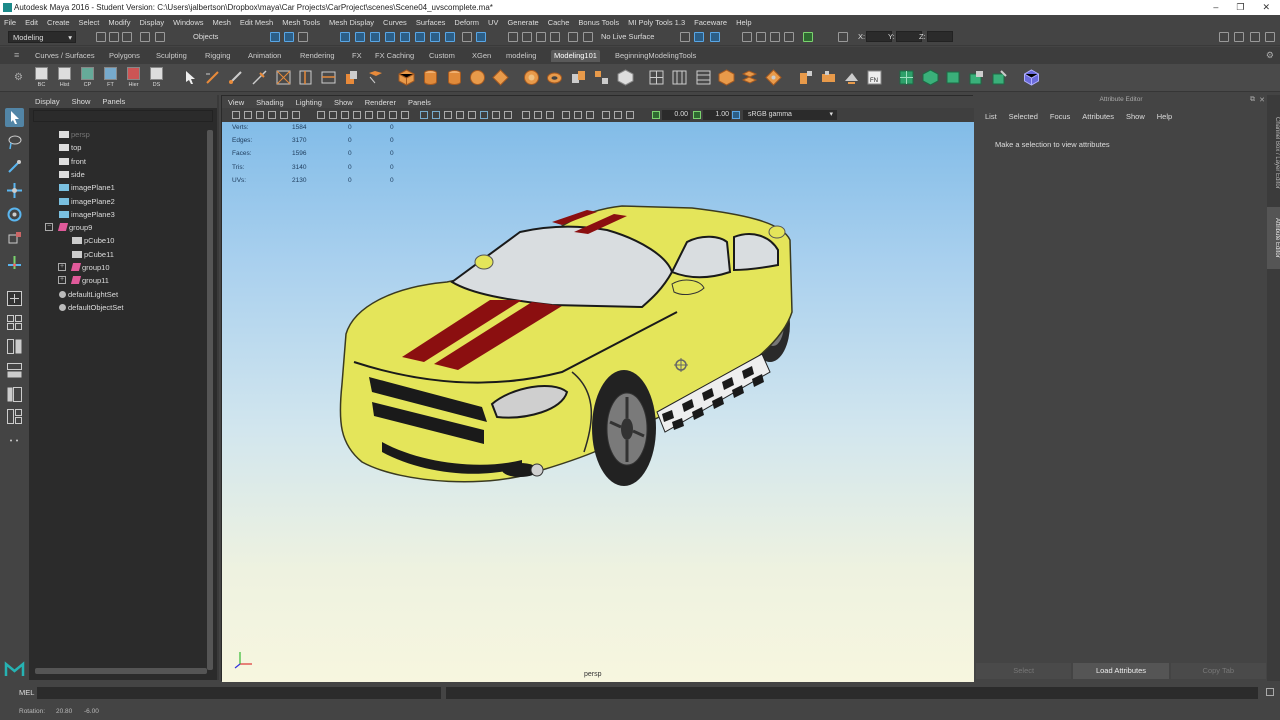  What do you see at coordinates (554, 77) in the screenshot?
I see `poly-torus-icon` at bounding box center [554, 77].